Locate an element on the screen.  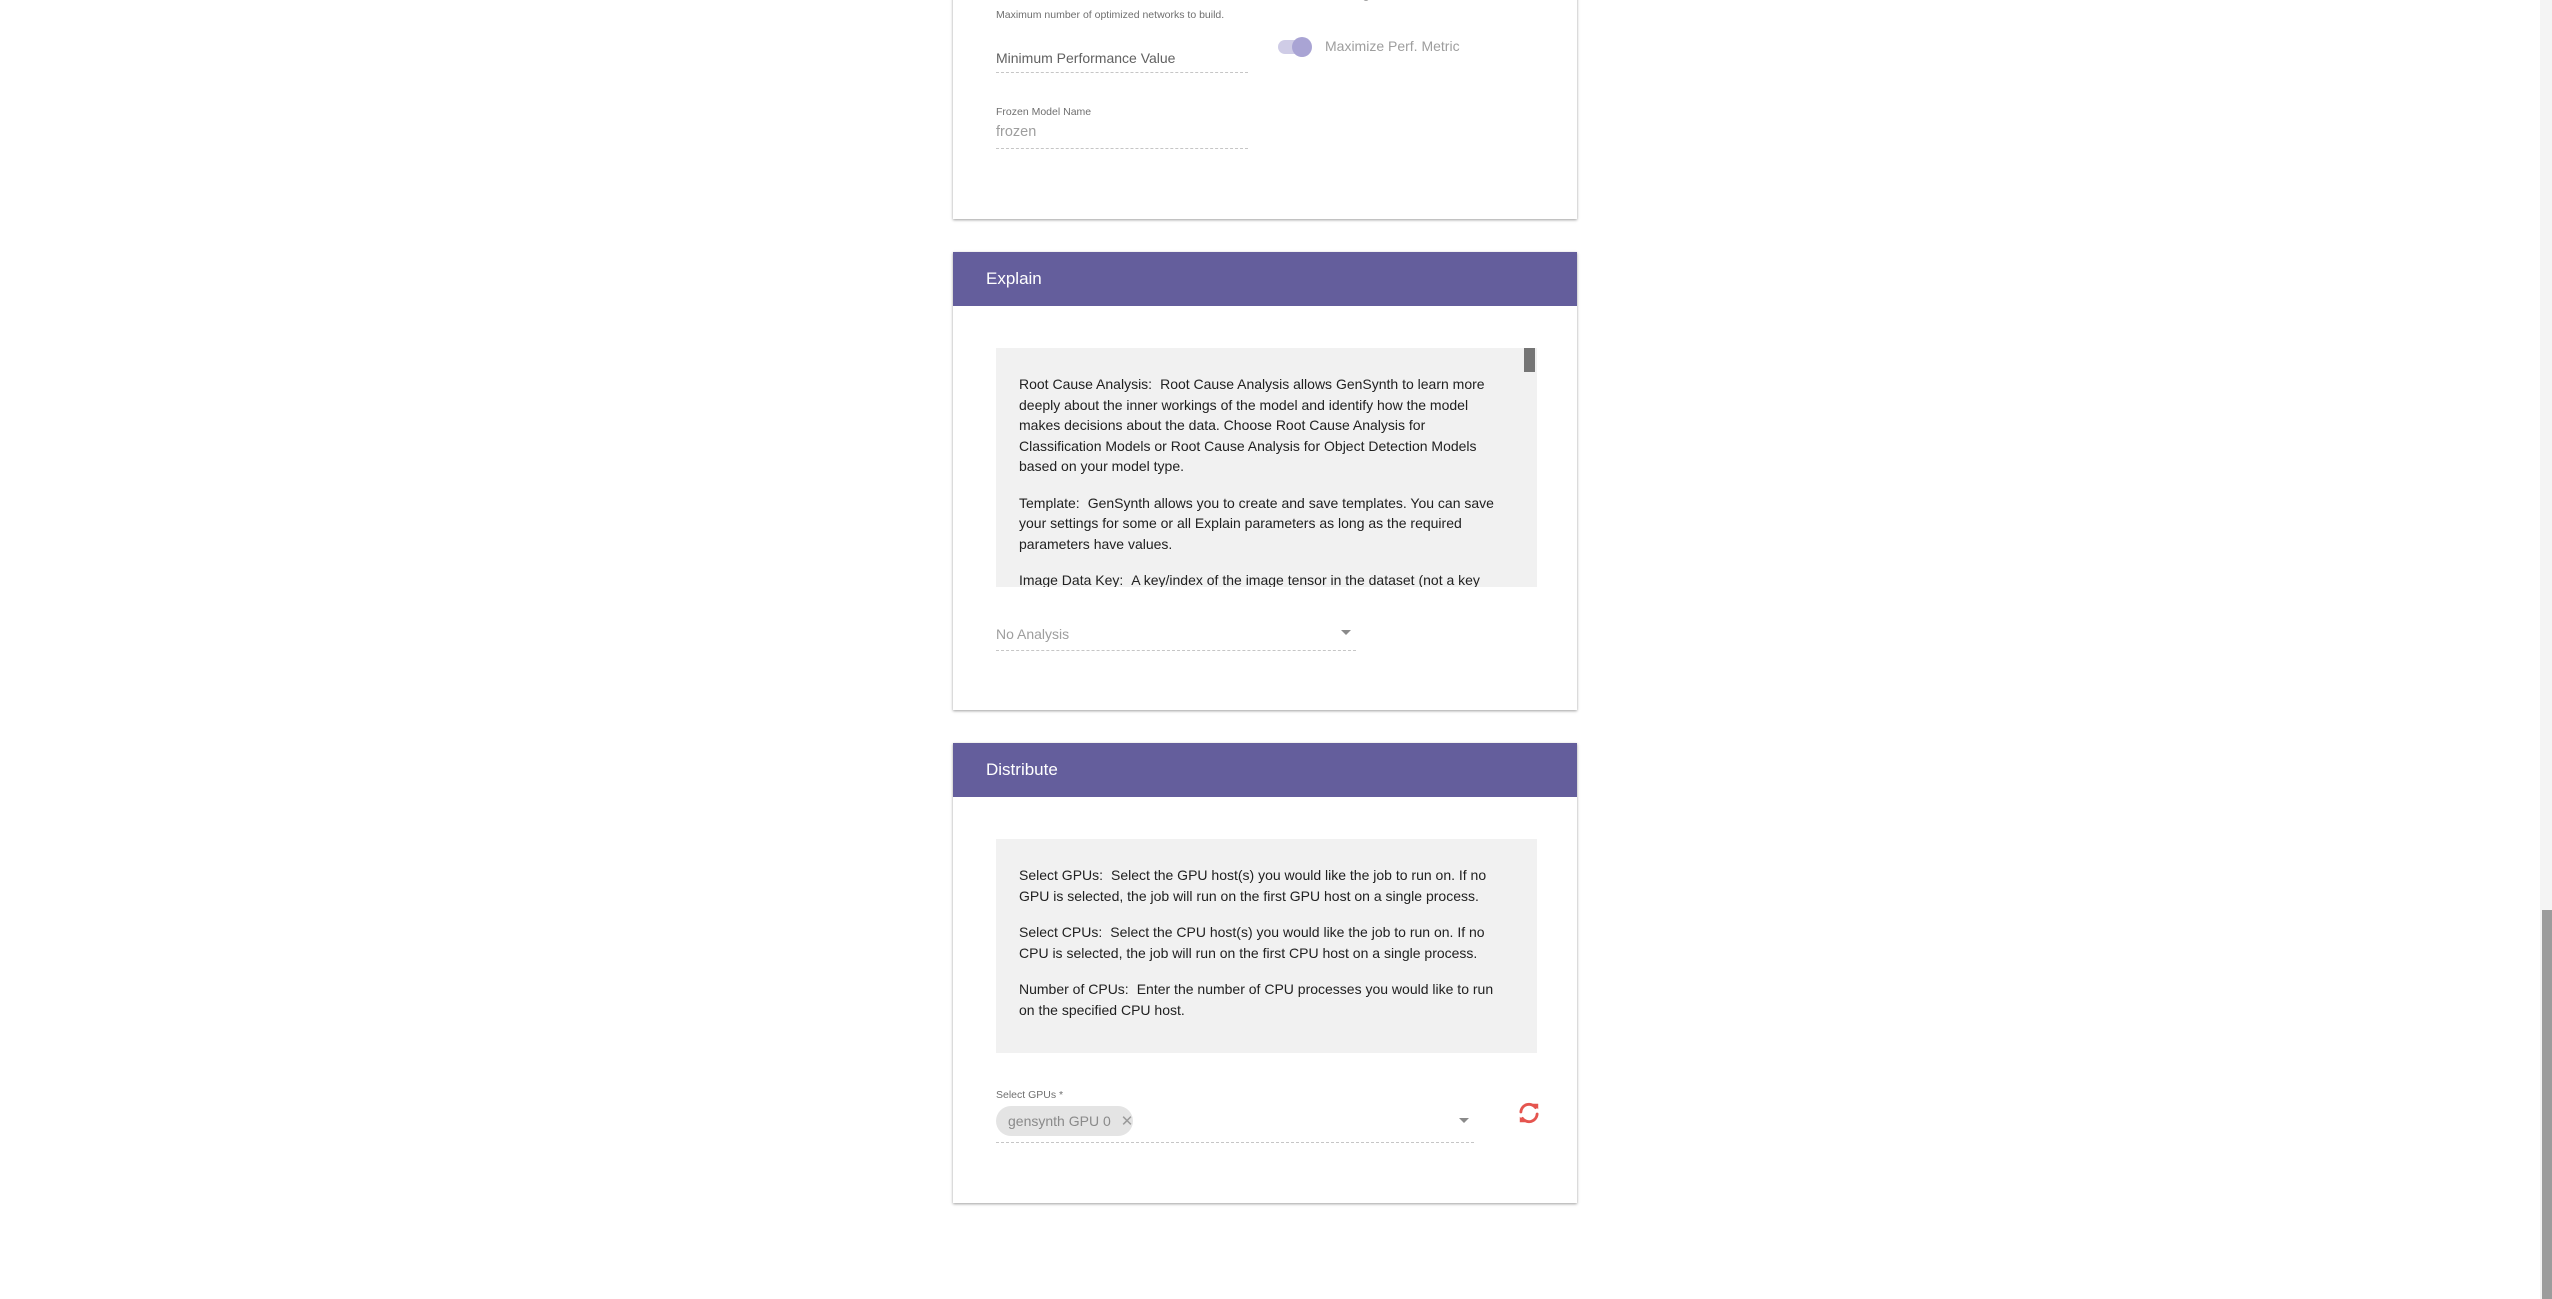
select-gpus-underline is located at coordinates (1235, 1142).